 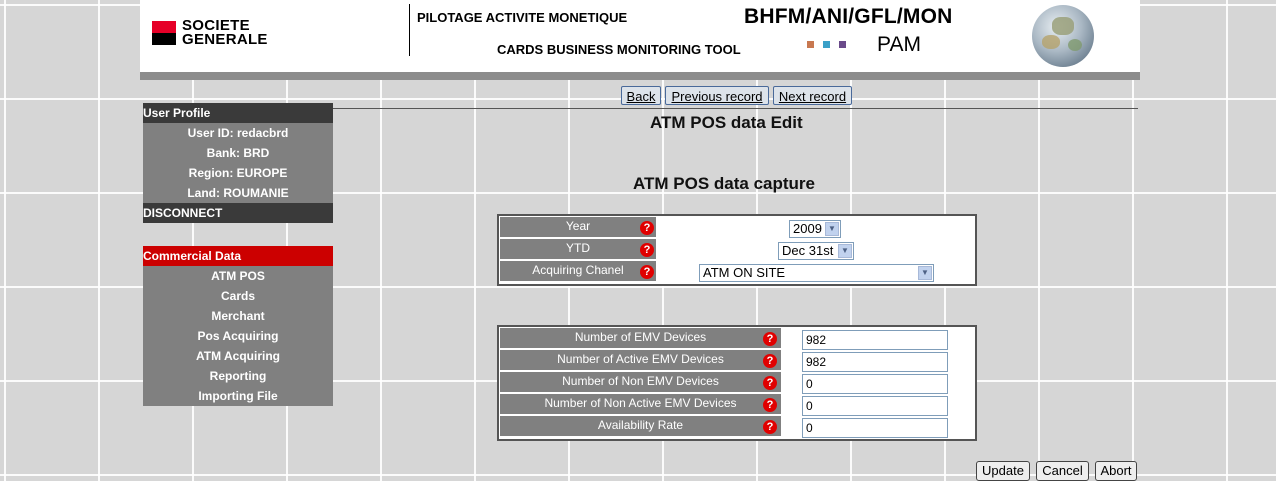 What do you see at coordinates (238, 336) in the screenshot?
I see `menu-item-pos-acquiring: Pos Acquiring` at bounding box center [238, 336].